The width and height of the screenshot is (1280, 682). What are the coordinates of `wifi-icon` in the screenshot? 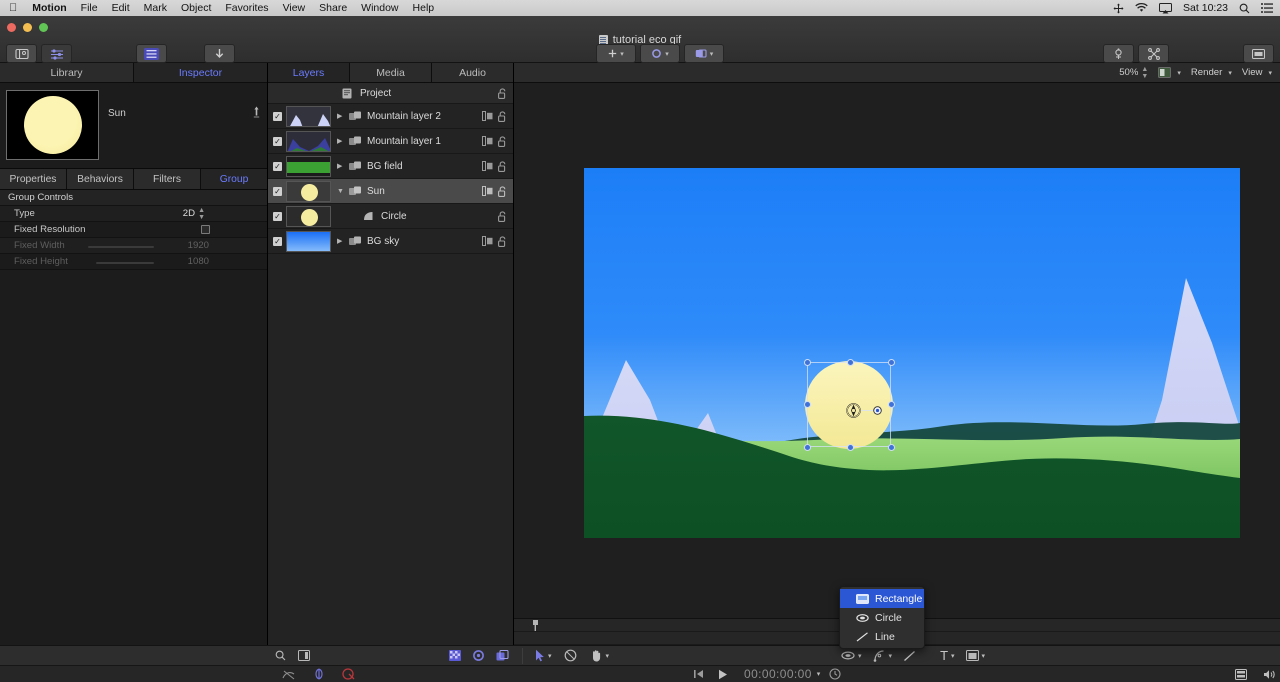 It's located at (1141, 8).